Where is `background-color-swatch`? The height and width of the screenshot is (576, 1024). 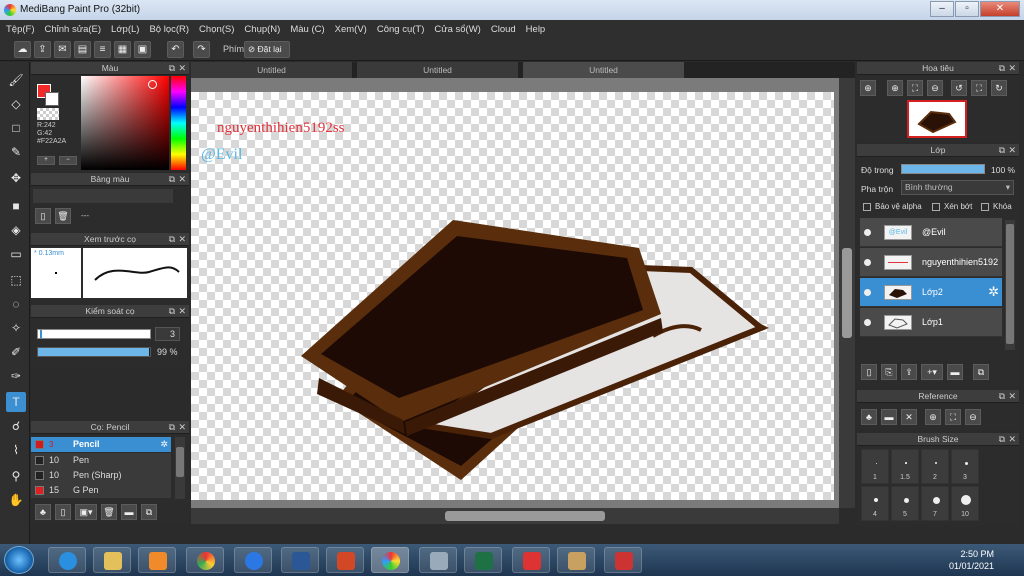 background-color-swatch is located at coordinates (52, 99).